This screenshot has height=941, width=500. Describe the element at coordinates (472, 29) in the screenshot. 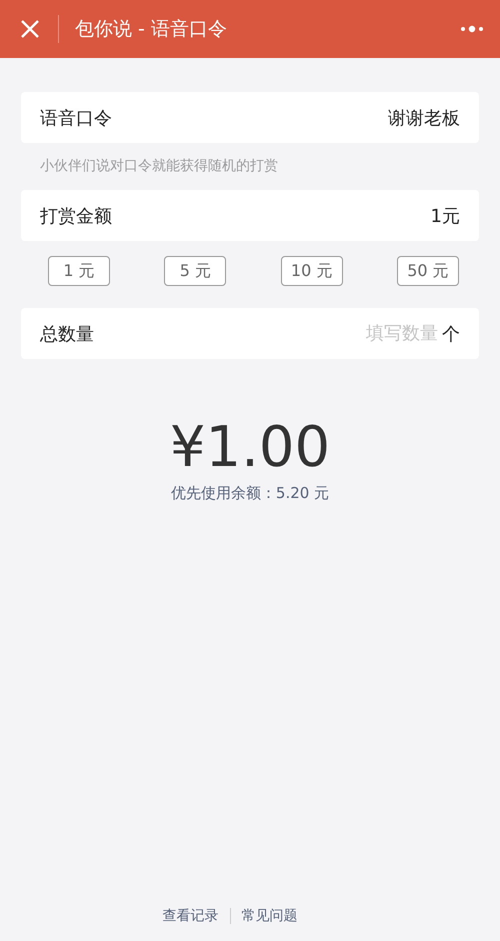

I see `more-button` at that location.